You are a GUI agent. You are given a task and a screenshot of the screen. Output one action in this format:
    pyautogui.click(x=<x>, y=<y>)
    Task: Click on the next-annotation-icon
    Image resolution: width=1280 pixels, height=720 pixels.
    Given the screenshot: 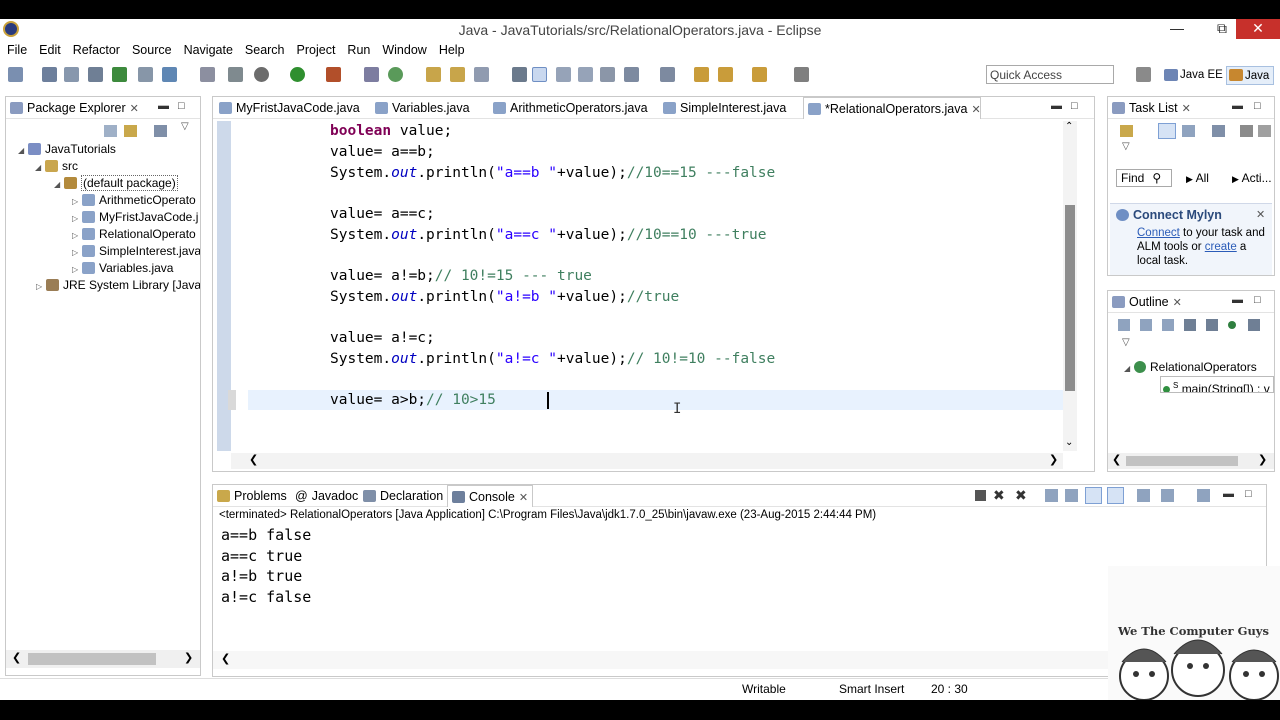 What is the action you would take?
    pyautogui.click(x=631, y=74)
    